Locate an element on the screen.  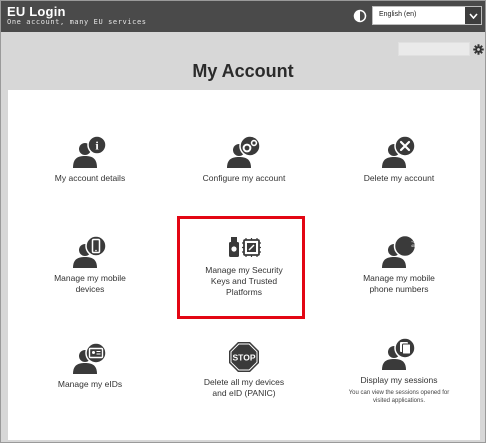
language-select: English (en) is located at coordinates (427, 15).